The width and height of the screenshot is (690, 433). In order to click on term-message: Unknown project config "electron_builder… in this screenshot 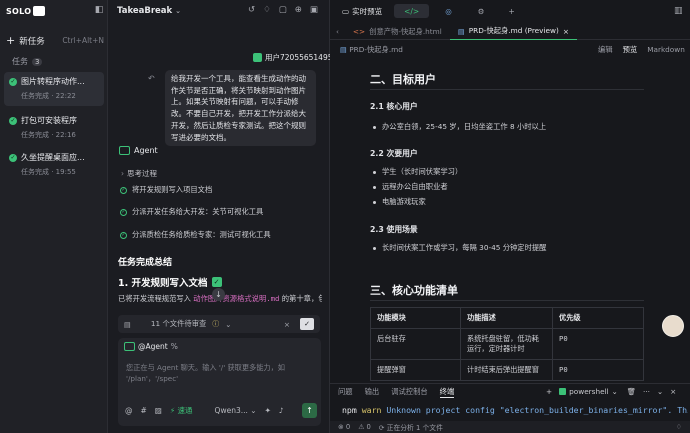, I will do `click(534, 410)`.